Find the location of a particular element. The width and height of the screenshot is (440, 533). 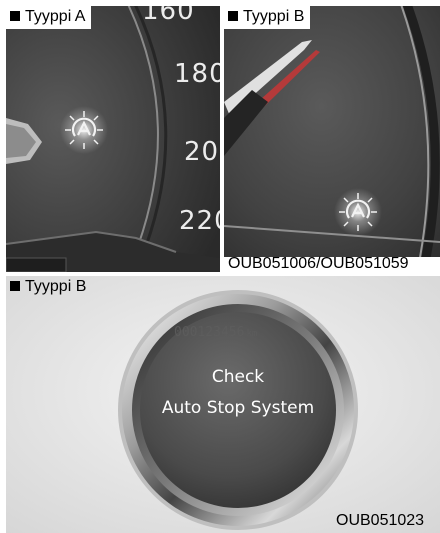

type-b-top-label: Tyyppi B is located at coordinates (267, 17).